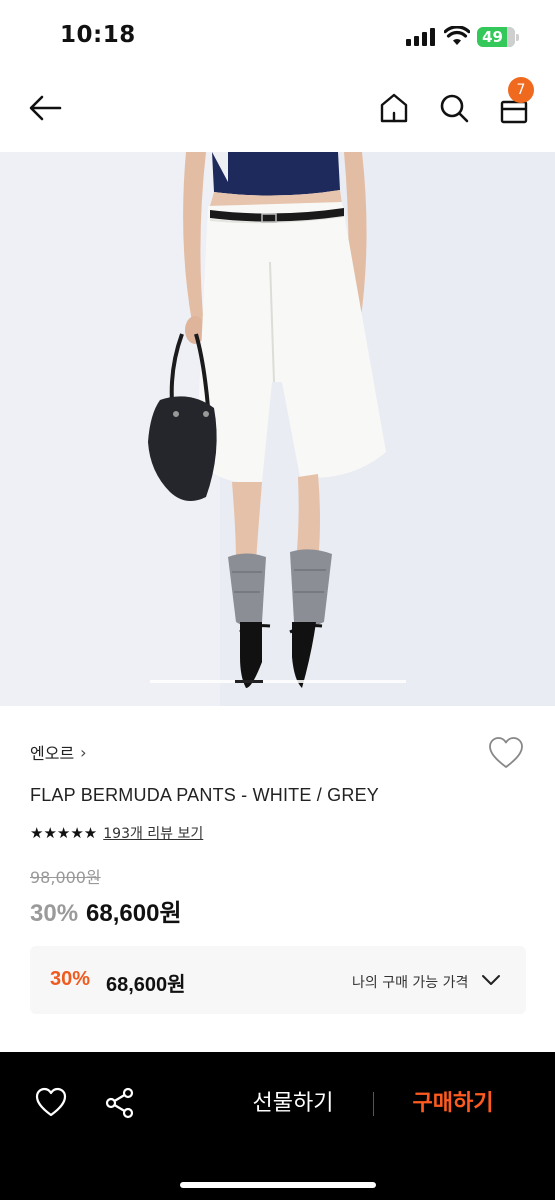 This screenshot has height=1200, width=555. I want to click on button-divider, so click(373, 1104).